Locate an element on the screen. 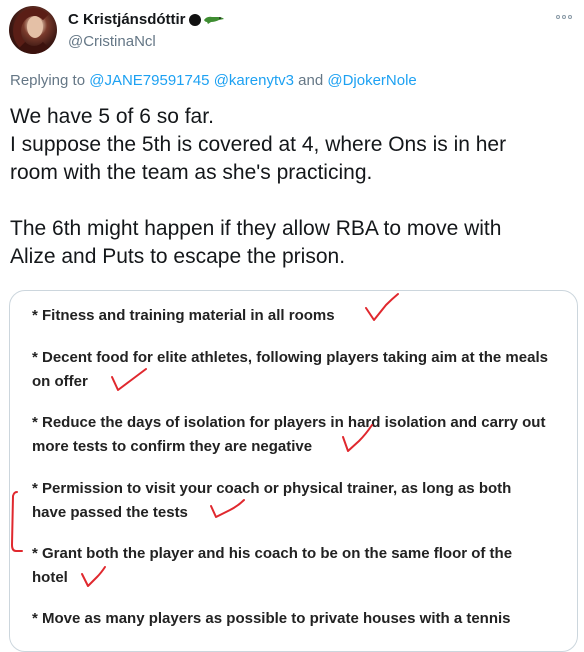 The image size is (584, 652). mention-link: @JANE79591745 is located at coordinates (149, 80).